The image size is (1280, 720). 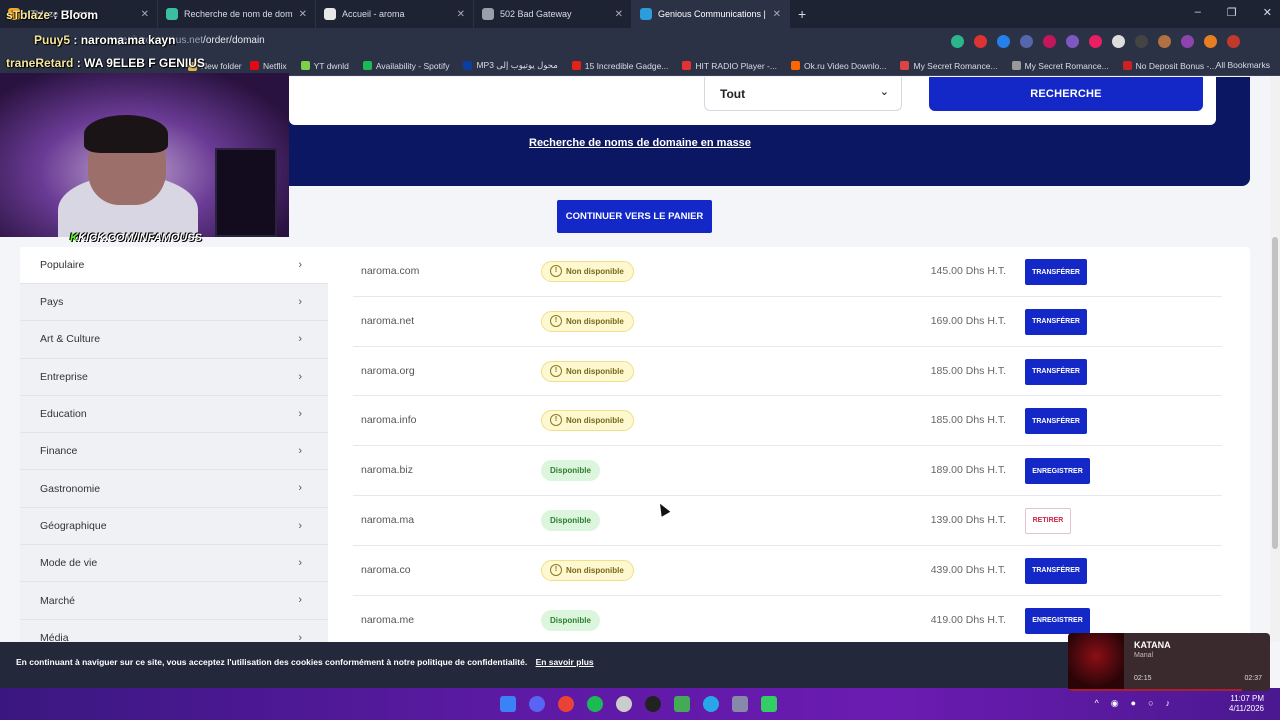 What do you see at coordinates (1243, 65) in the screenshot?
I see `all-bookmarks-button: All Bookmarks` at bounding box center [1243, 65].